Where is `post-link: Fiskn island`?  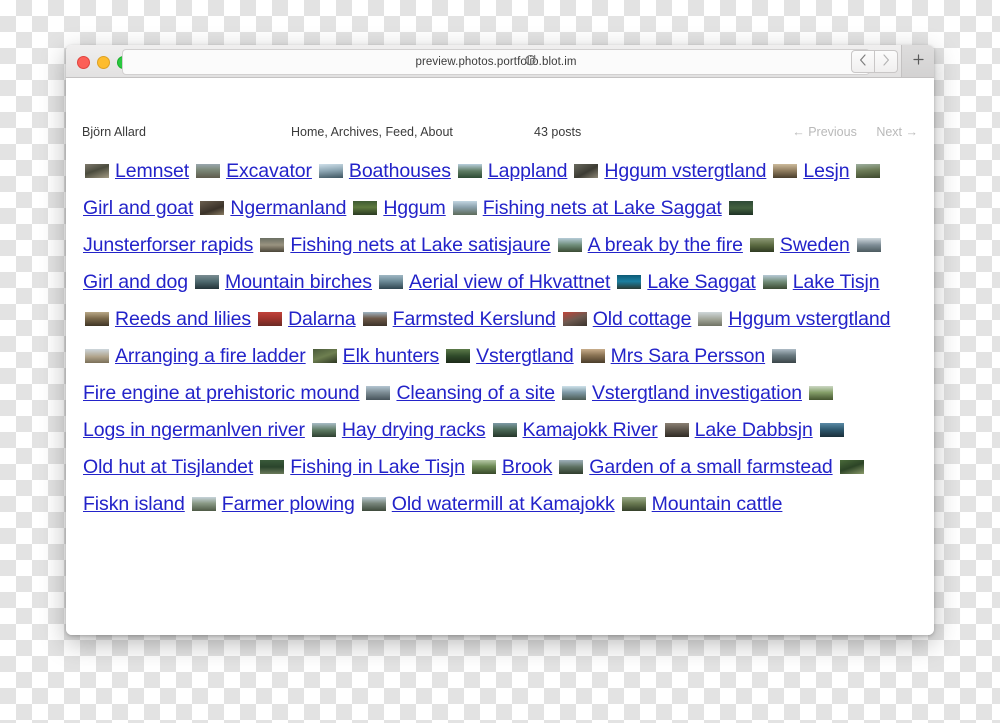
post-link: Fiskn island is located at coordinates (134, 504).